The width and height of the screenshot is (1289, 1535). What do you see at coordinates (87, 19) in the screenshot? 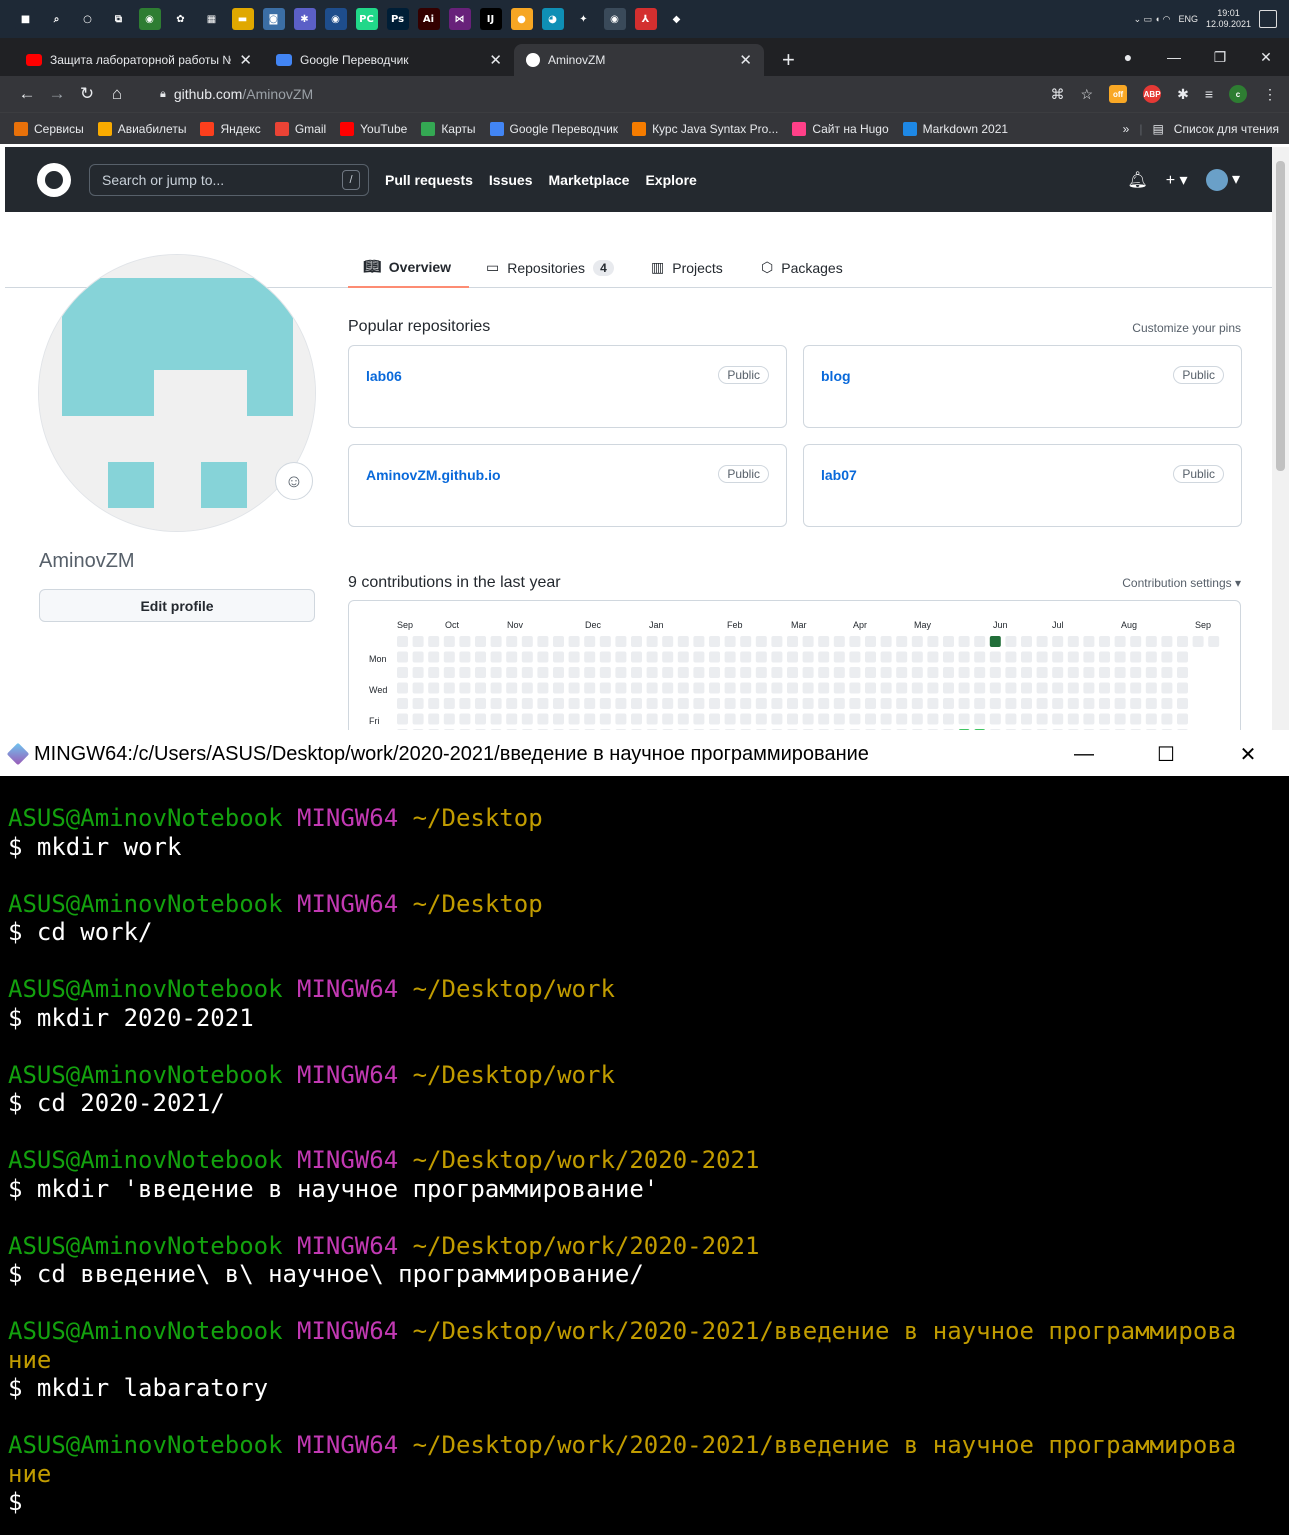
I see `cortana-icon: ○` at bounding box center [87, 19].